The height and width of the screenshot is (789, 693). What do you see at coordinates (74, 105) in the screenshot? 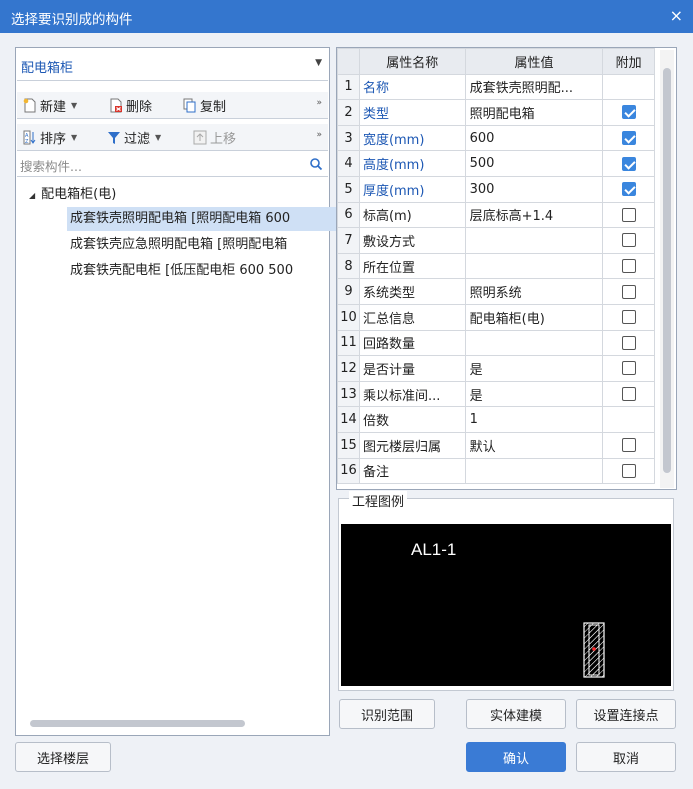
I see `new-dropdown-icon: ▼` at bounding box center [74, 105].